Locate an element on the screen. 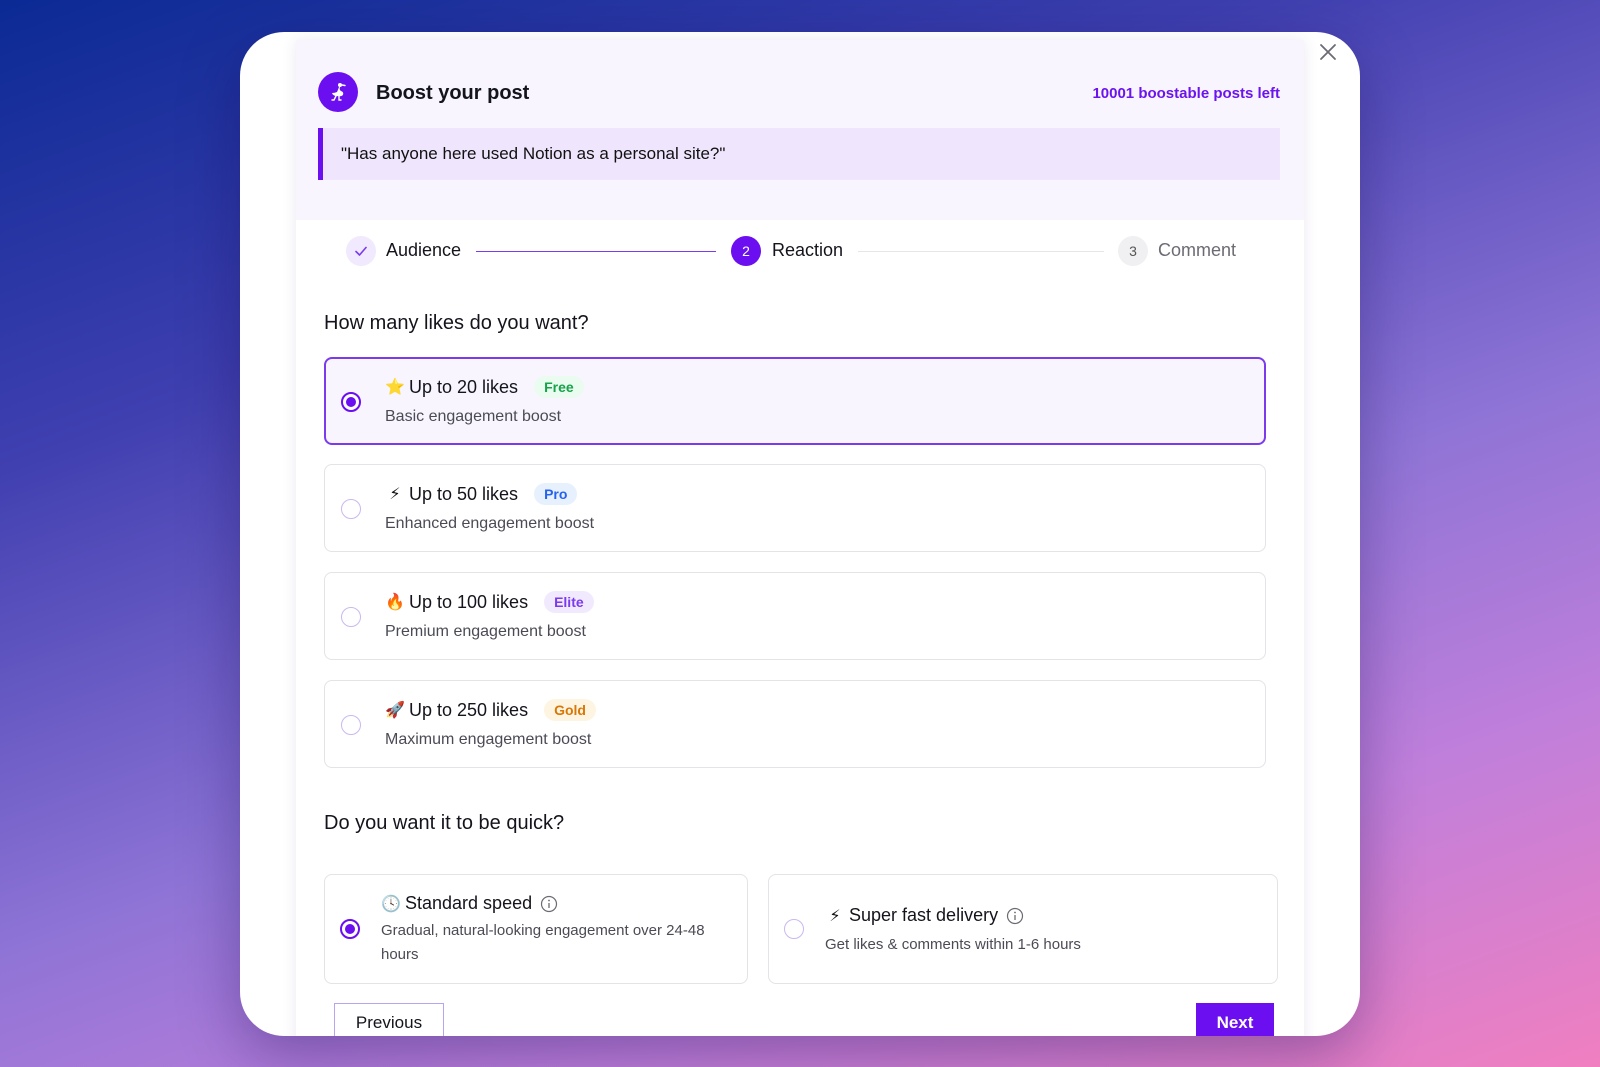 The image size is (1600, 1067). speed-option-description: Get likes & comments within 1-6 hours is located at coordinates (953, 944).